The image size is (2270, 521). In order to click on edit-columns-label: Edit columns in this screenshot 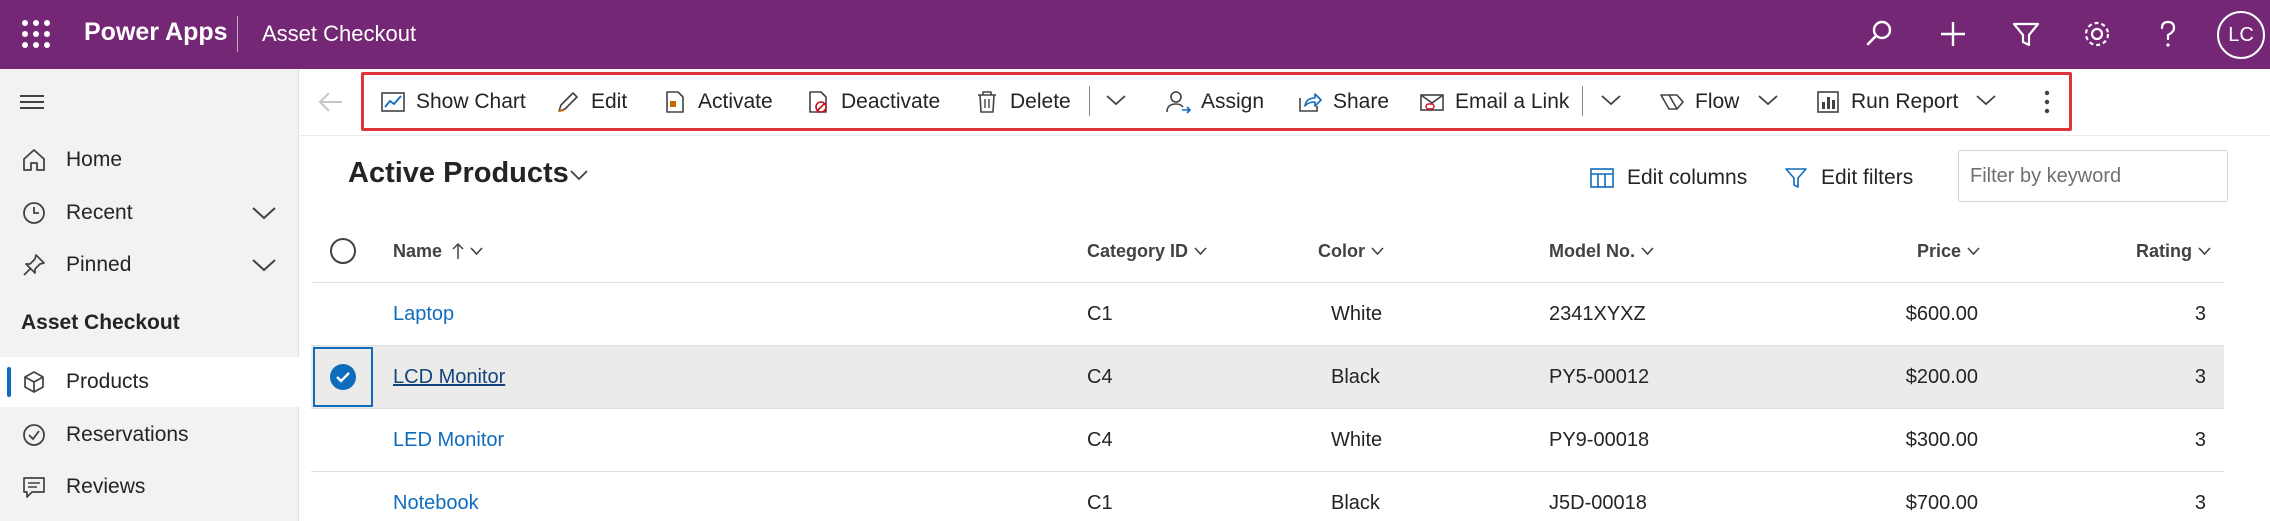, I will do `click(1687, 177)`.